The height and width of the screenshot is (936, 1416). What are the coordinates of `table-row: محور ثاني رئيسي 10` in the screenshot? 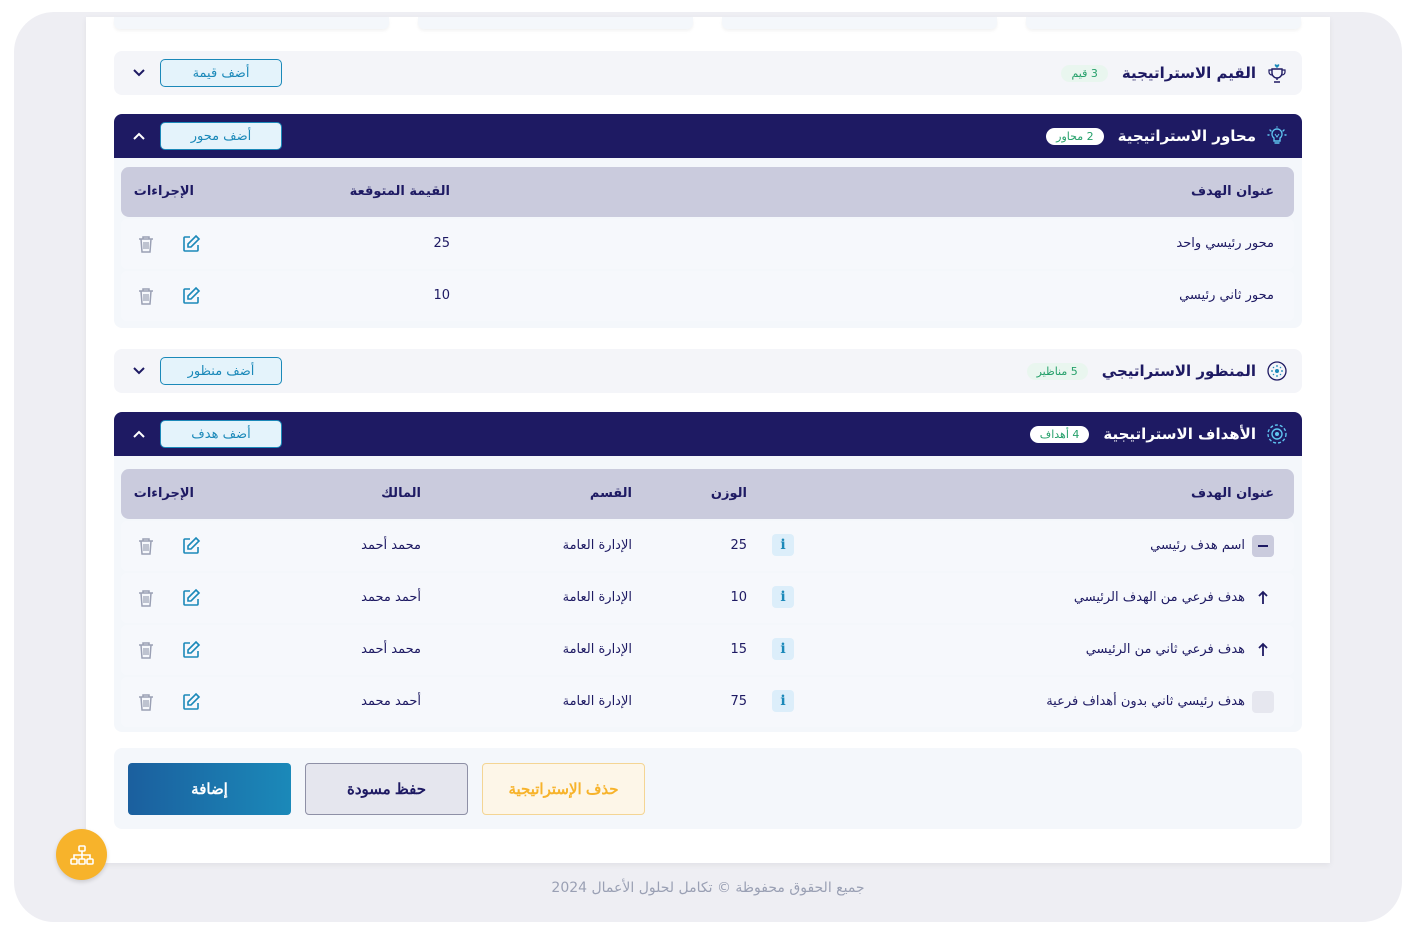 It's located at (707, 296).